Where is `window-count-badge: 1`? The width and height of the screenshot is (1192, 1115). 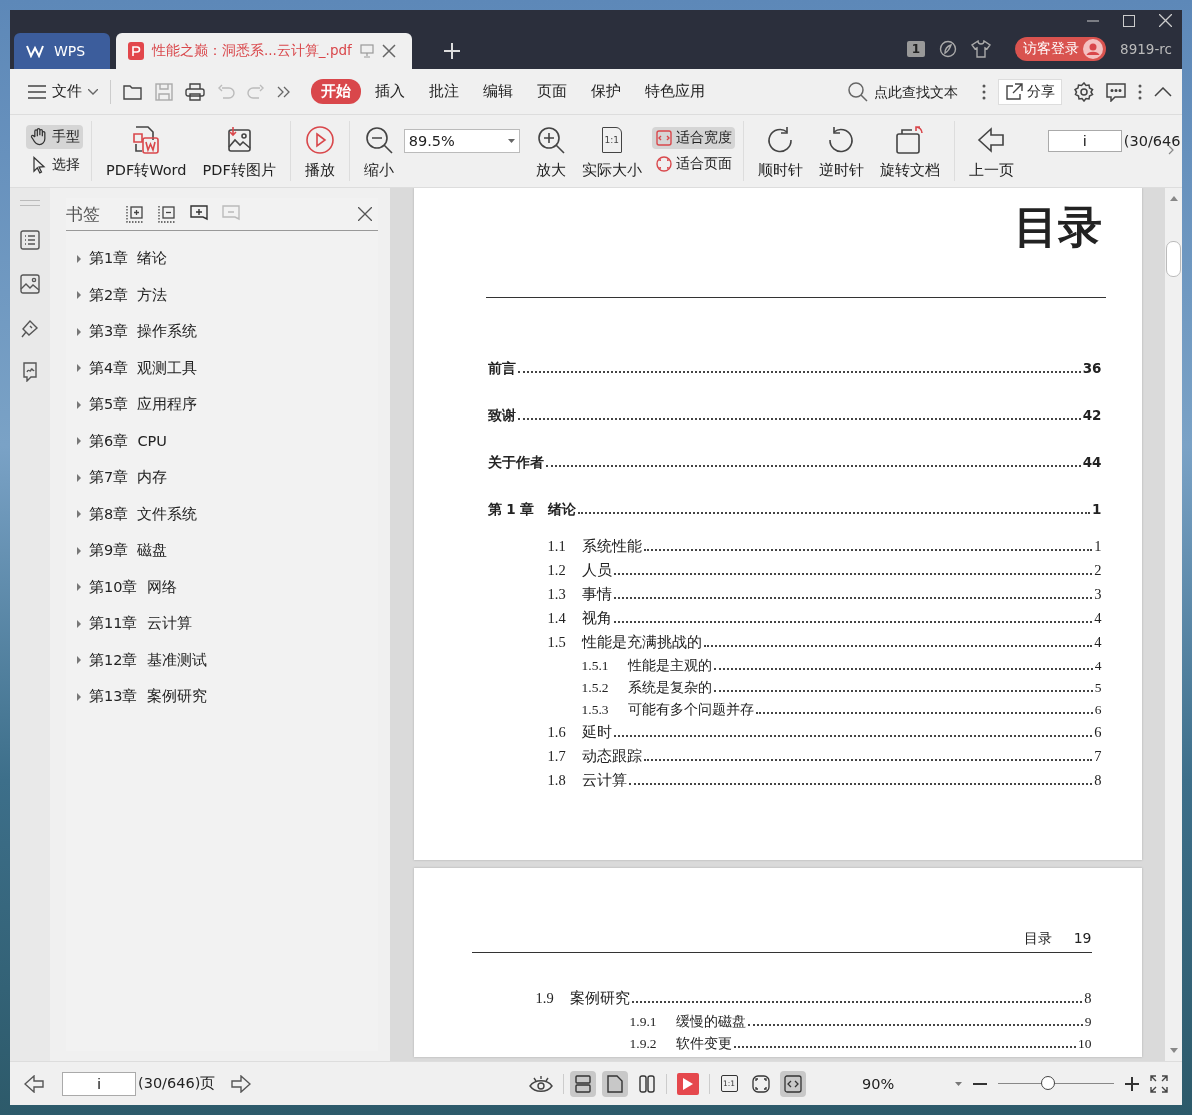 window-count-badge: 1 is located at coordinates (916, 49).